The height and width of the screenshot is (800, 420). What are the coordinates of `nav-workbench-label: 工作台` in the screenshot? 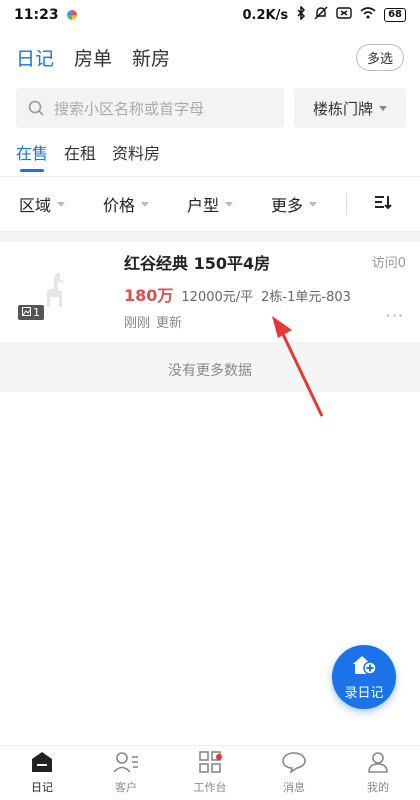 It's located at (210, 787).